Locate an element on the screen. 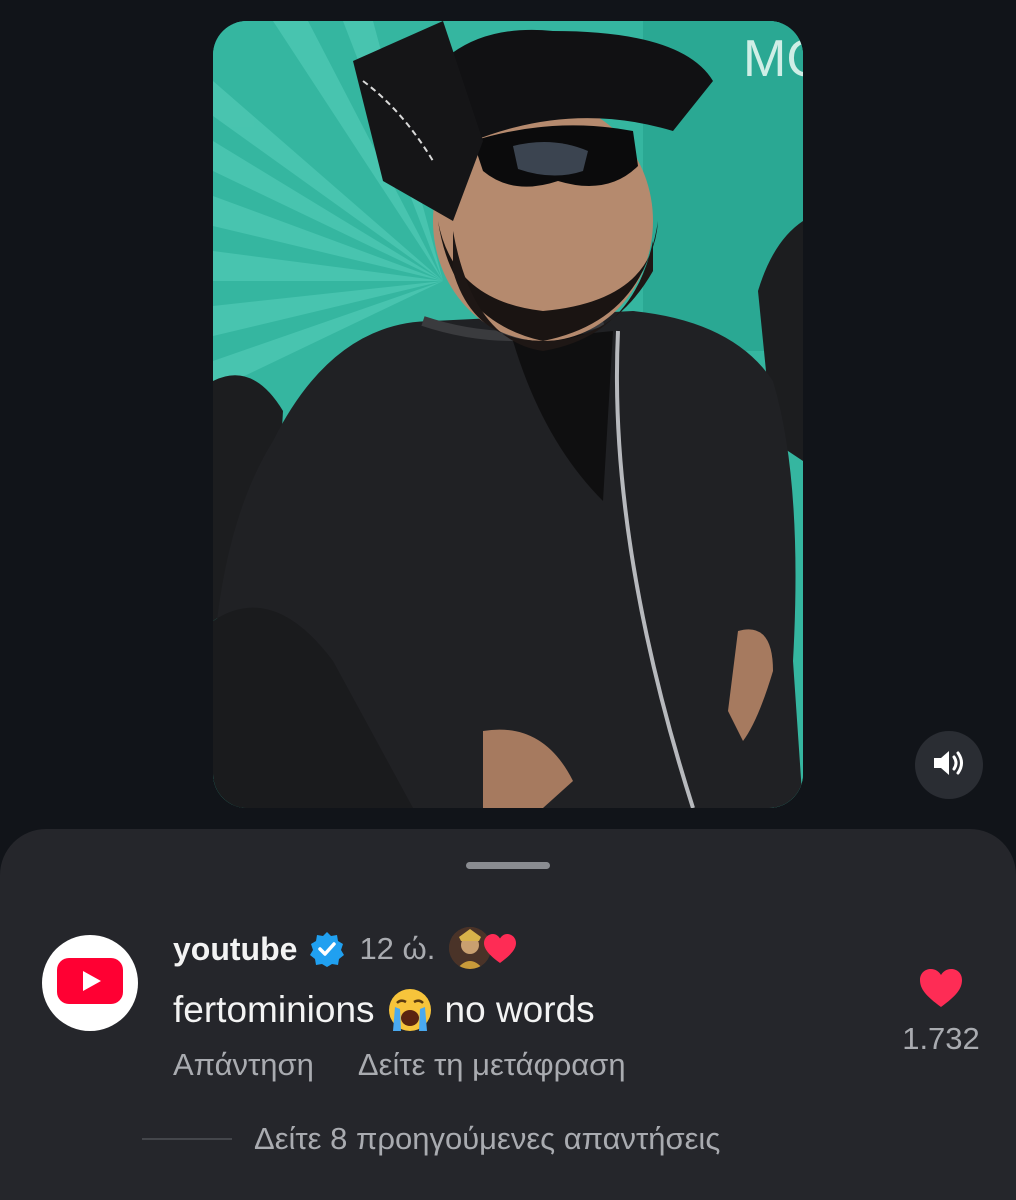 The height and width of the screenshot is (1200, 1016). comment-time: 12 ώ. is located at coordinates (397, 948).